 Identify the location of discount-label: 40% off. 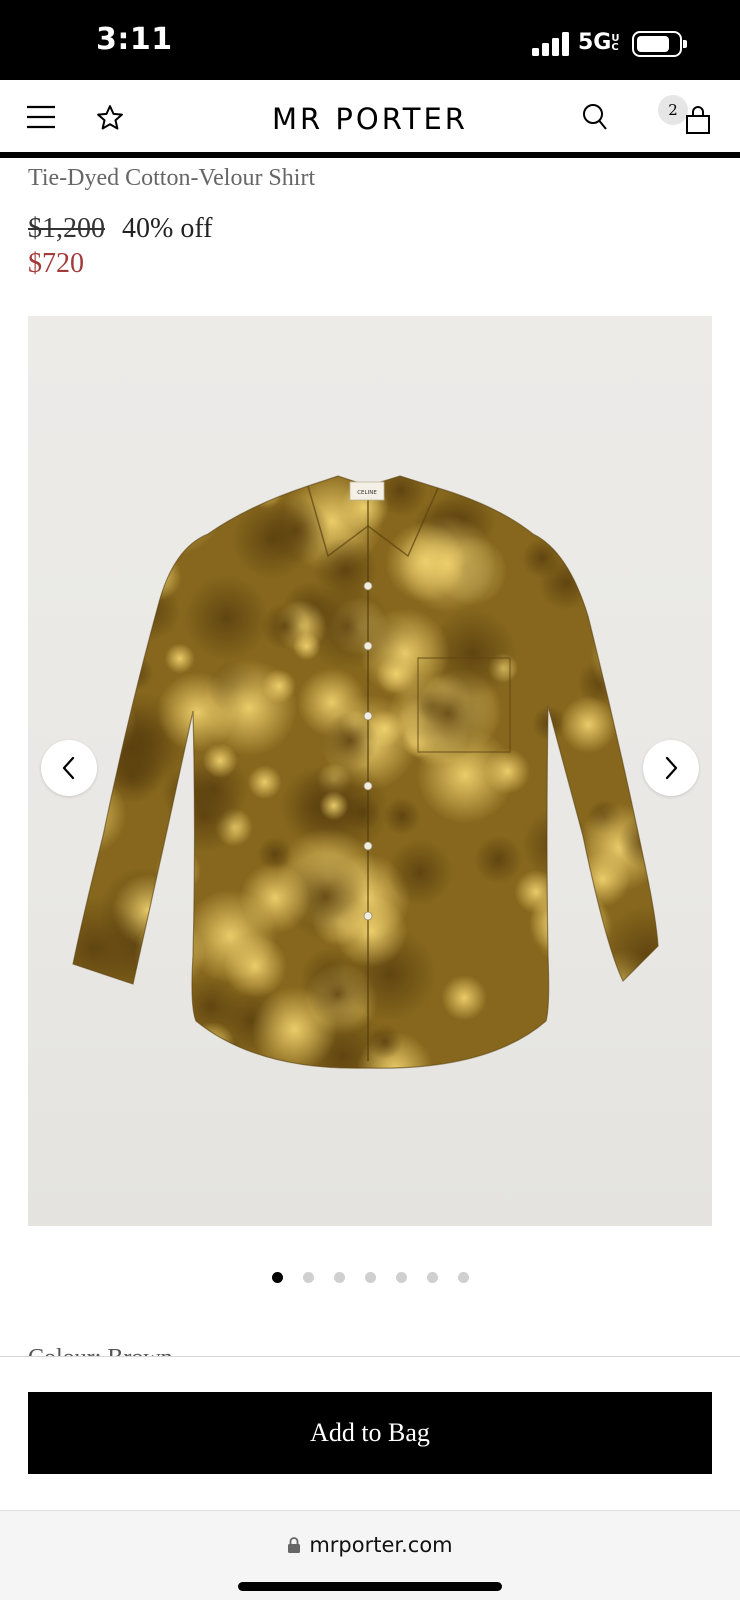
(167, 228).